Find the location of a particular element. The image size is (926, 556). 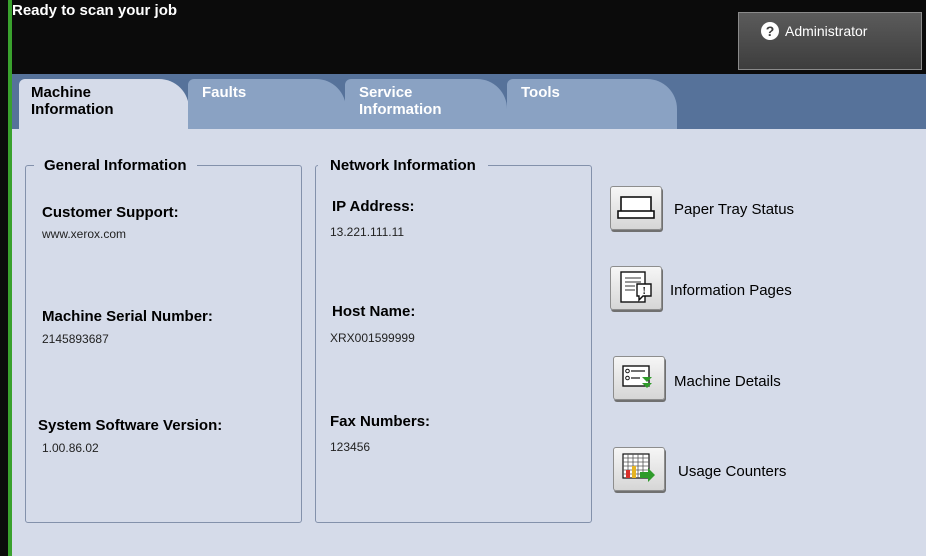

customer-support-label: Customer Support: is located at coordinates (110, 212).